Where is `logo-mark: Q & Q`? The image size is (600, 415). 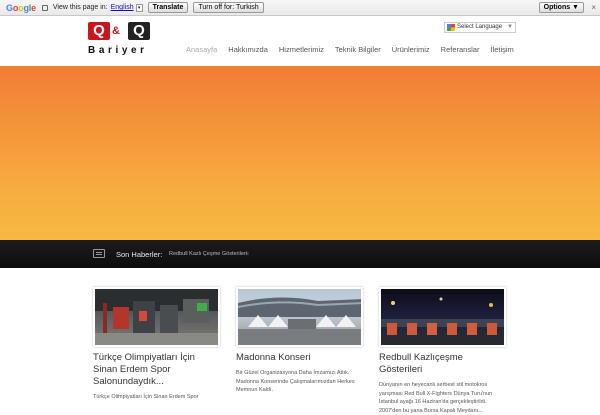
logo-mark: Q & Q is located at coordinates (120, 33).